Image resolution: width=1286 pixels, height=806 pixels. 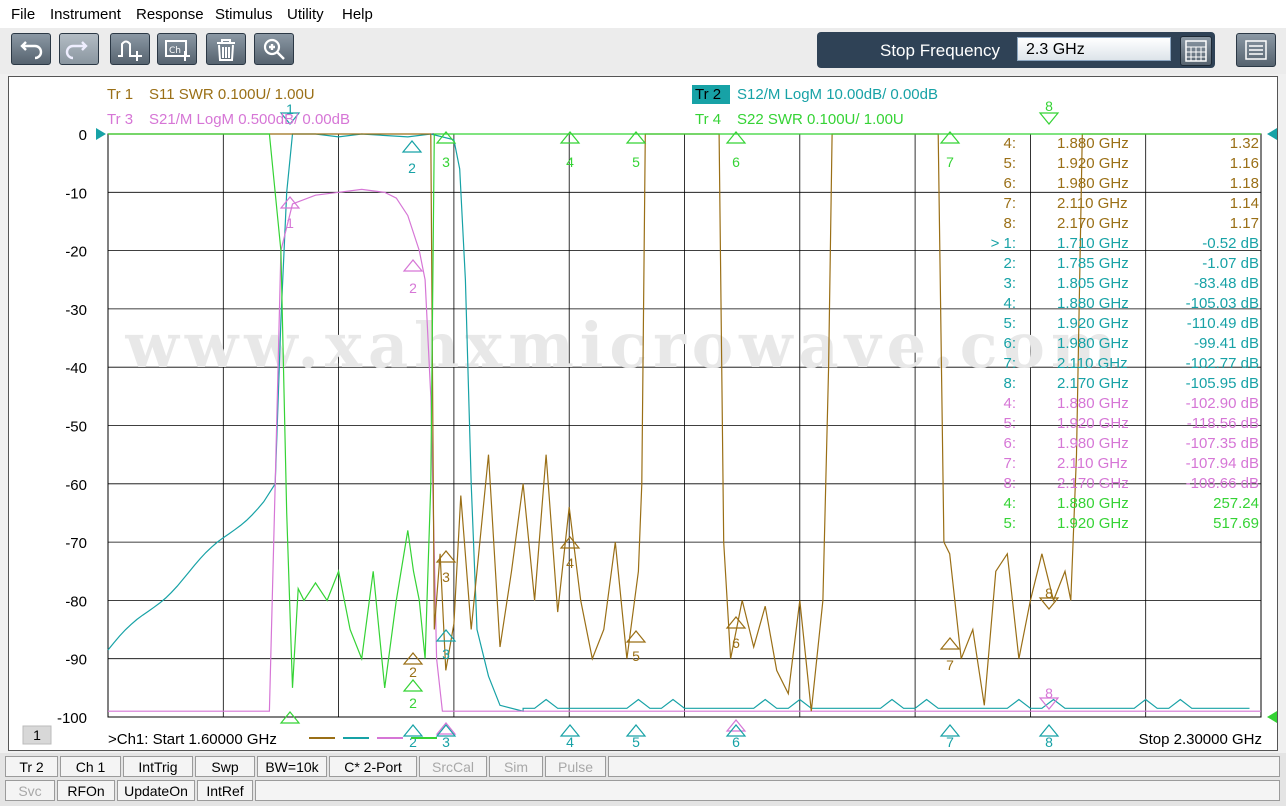 I want to click on watermark: www.xahxmicrowave.com, so click(x=624, y=345).